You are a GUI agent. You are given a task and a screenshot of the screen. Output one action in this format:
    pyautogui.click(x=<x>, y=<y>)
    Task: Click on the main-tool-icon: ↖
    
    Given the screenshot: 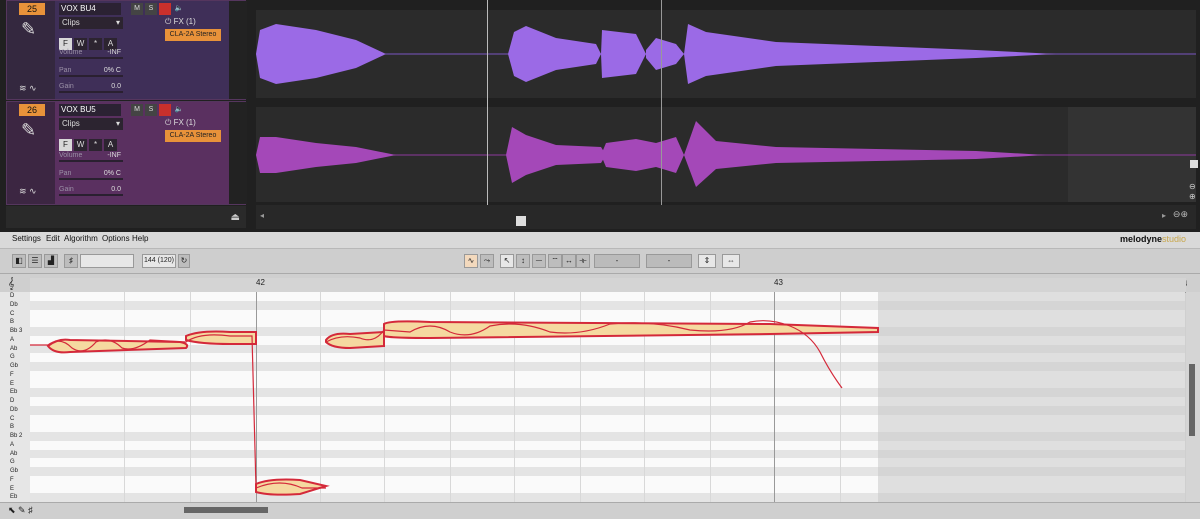 What is the action you would take?
    pyautogui.click(x=507, y=261)
    